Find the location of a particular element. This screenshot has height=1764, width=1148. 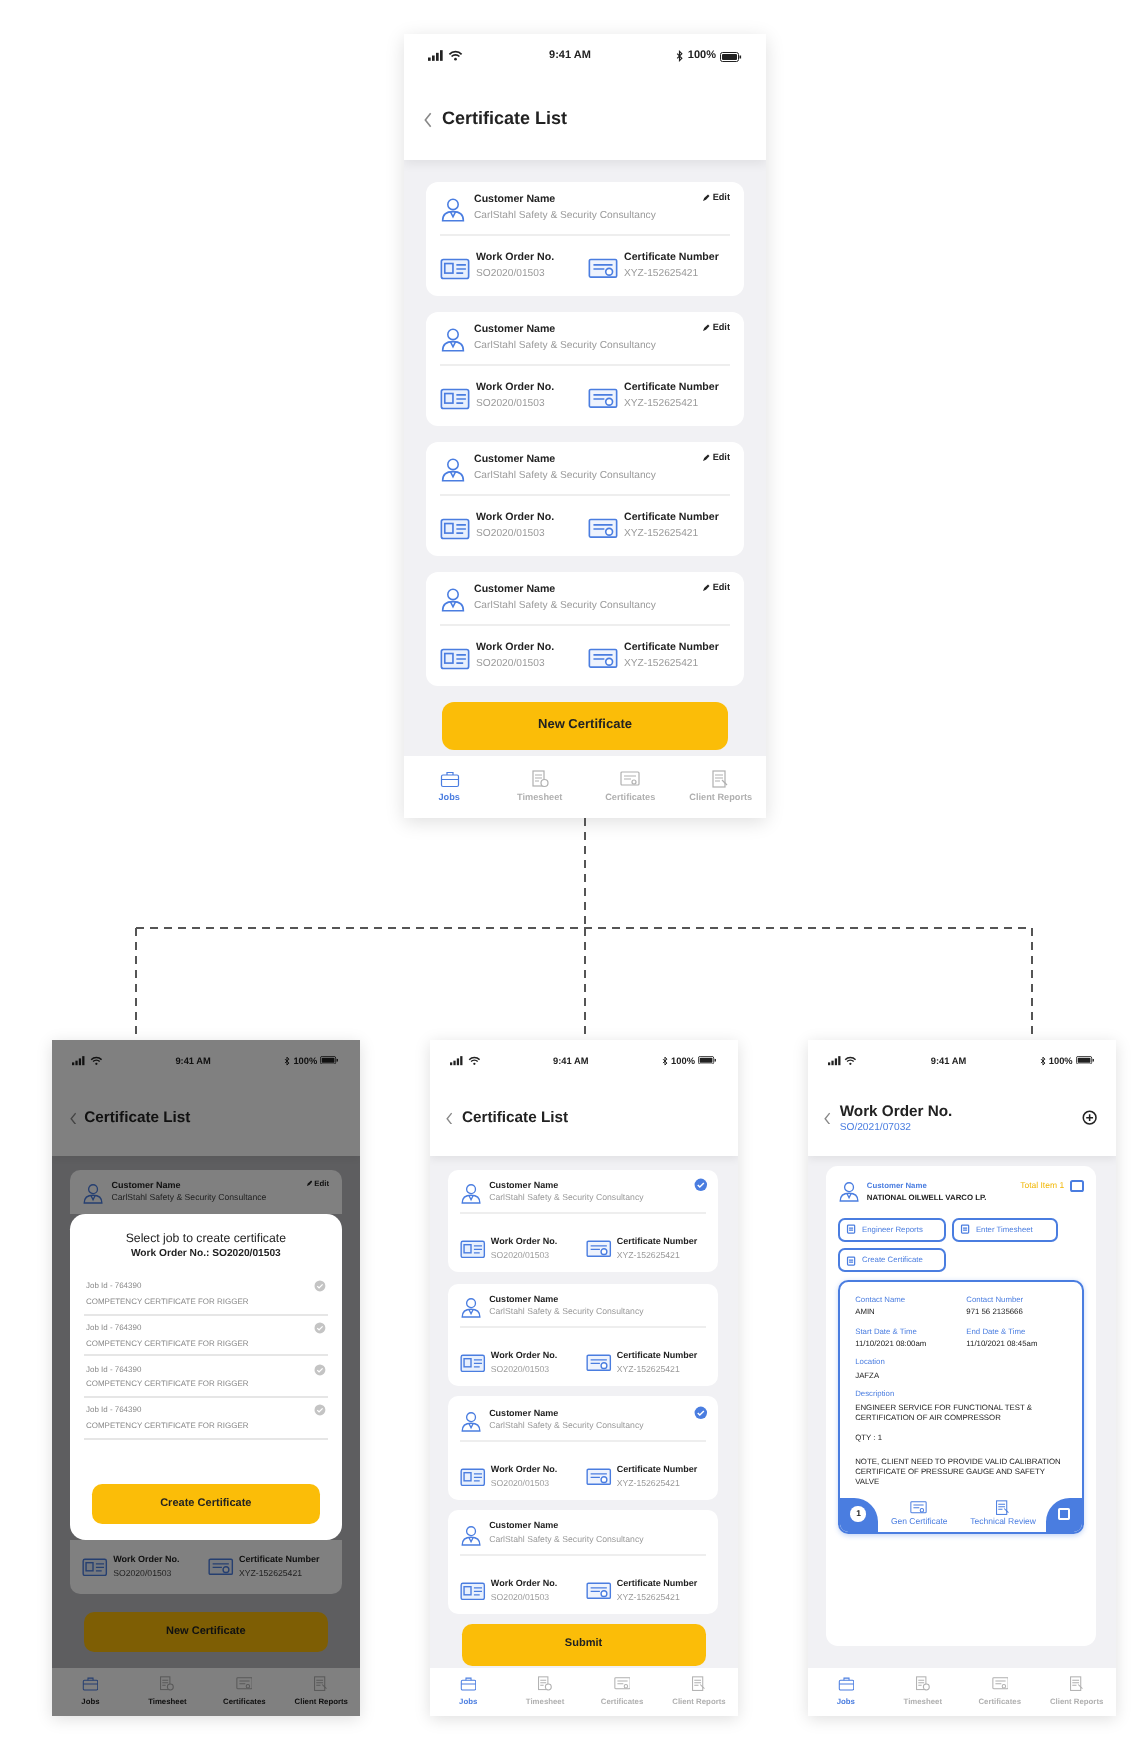

add-icon is located at coordinates (1090, 1118).